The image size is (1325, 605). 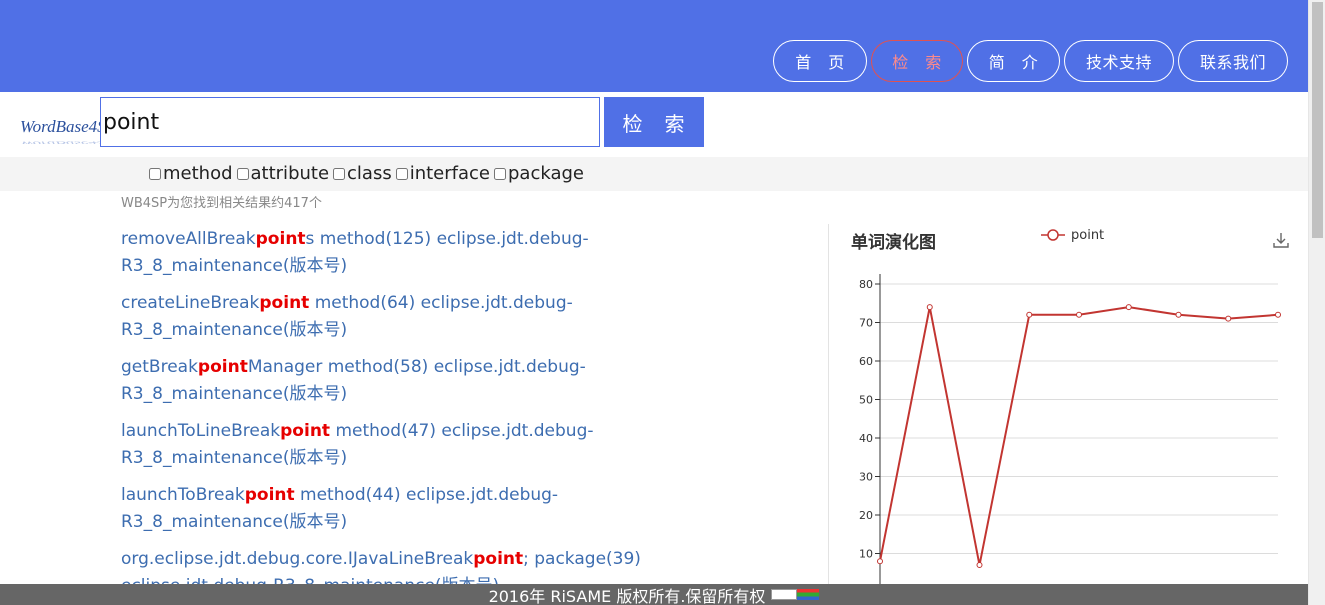 I want to click on scrollbar-thumb, so click(x=1317, y=120).